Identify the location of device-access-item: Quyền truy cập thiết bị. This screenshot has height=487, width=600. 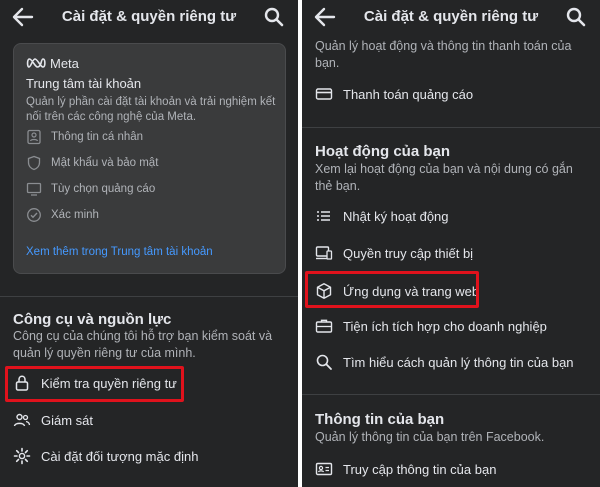
(394, 253).